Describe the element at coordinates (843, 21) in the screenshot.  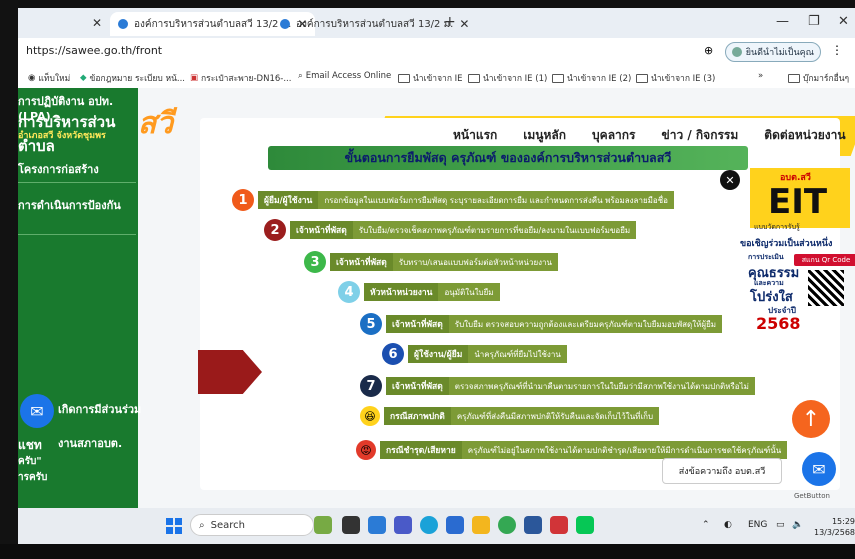
I see `window-close-icon: ✕` at that location.